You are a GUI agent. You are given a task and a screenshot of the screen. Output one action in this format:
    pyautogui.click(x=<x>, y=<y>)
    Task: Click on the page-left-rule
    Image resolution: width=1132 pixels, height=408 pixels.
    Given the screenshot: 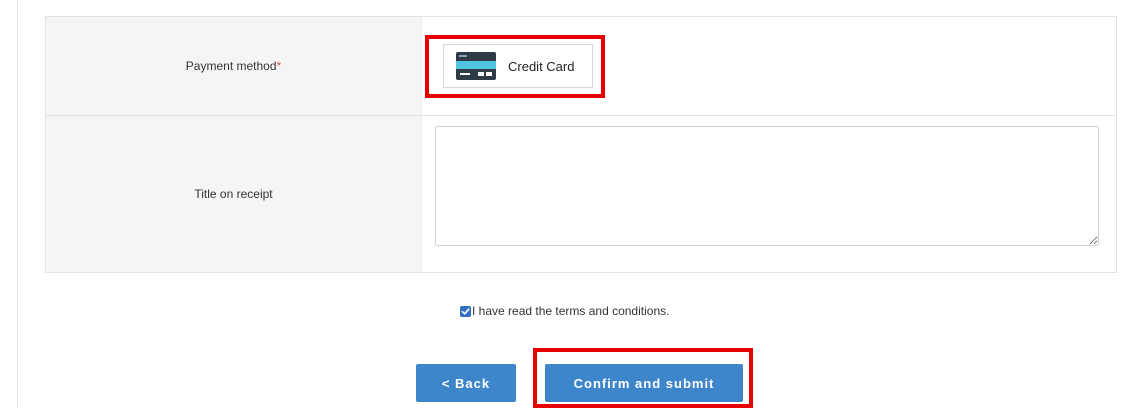 What is the action you would take?
    pyautogui.click(x=17, y=204)
    